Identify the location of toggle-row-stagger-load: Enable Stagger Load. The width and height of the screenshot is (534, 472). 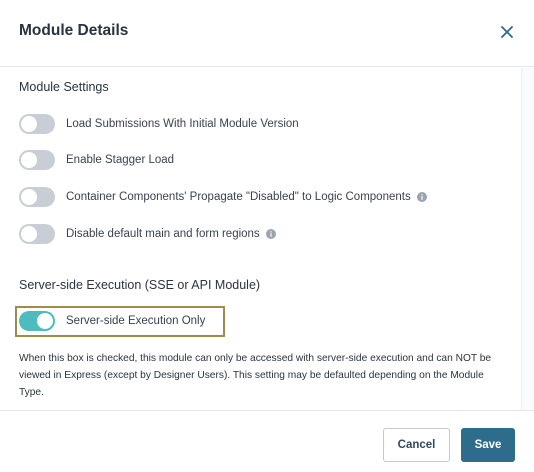
(96, 160).